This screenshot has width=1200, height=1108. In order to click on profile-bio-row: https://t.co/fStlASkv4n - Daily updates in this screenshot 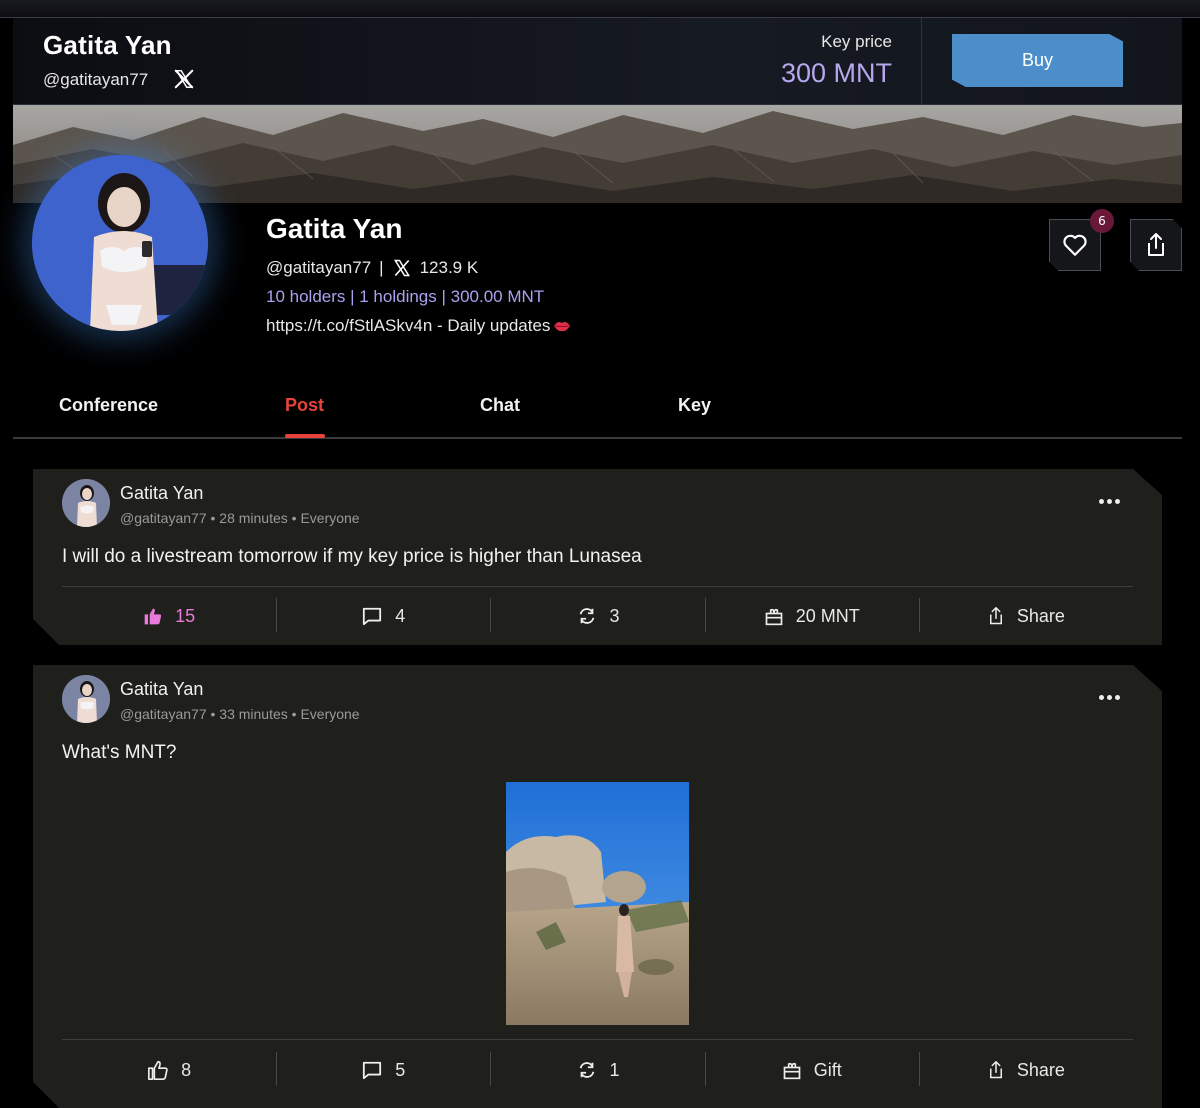, I will do `click(418, 326)`.